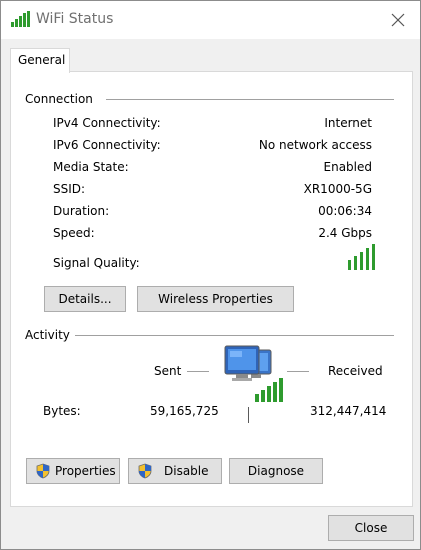 The width and height of the screenshot is (421, 550). I want to click on disable-button-label: Disable, so click(186, 471).